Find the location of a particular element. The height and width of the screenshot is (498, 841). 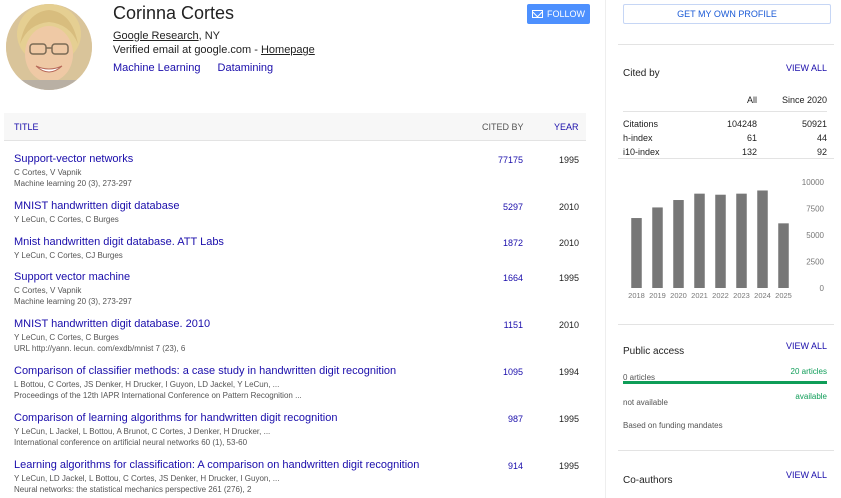

chart-x-tick: 2020 is located at coordinates (678, 295).